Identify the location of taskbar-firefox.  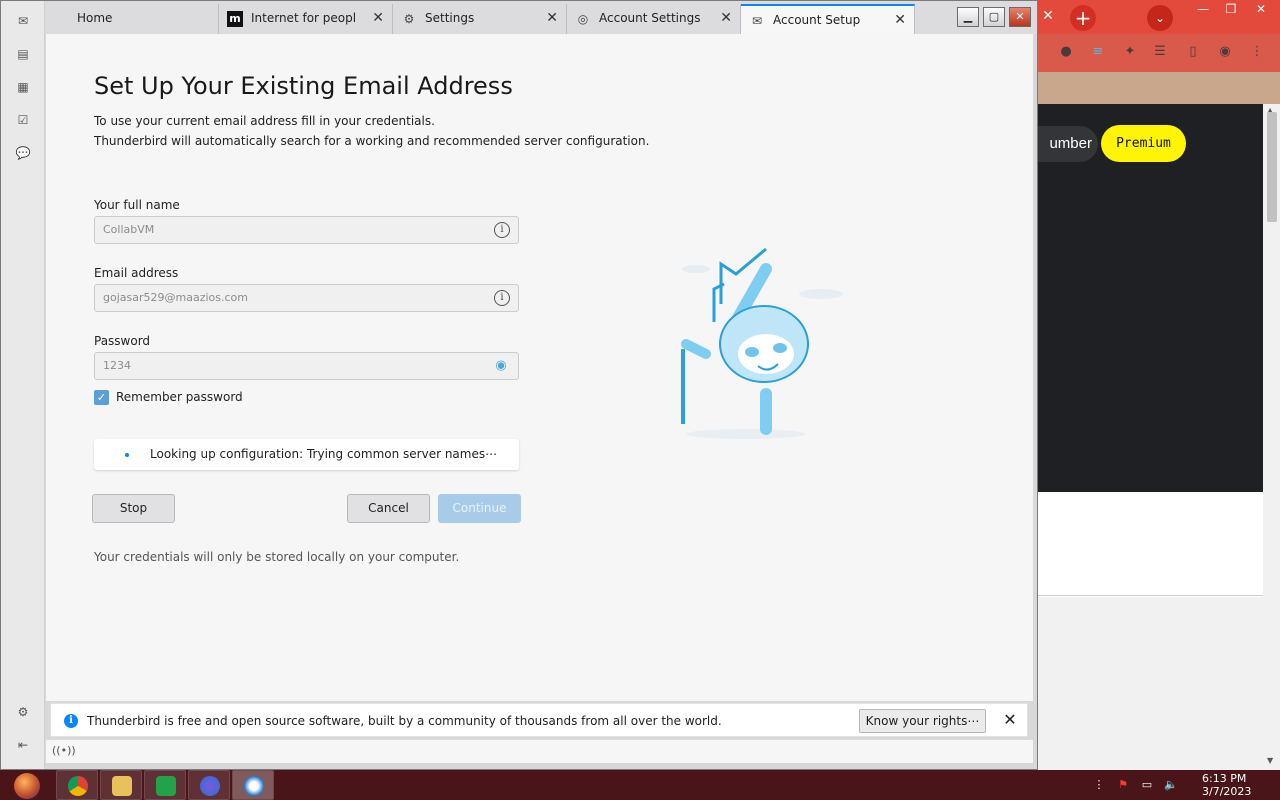
(209, 785).